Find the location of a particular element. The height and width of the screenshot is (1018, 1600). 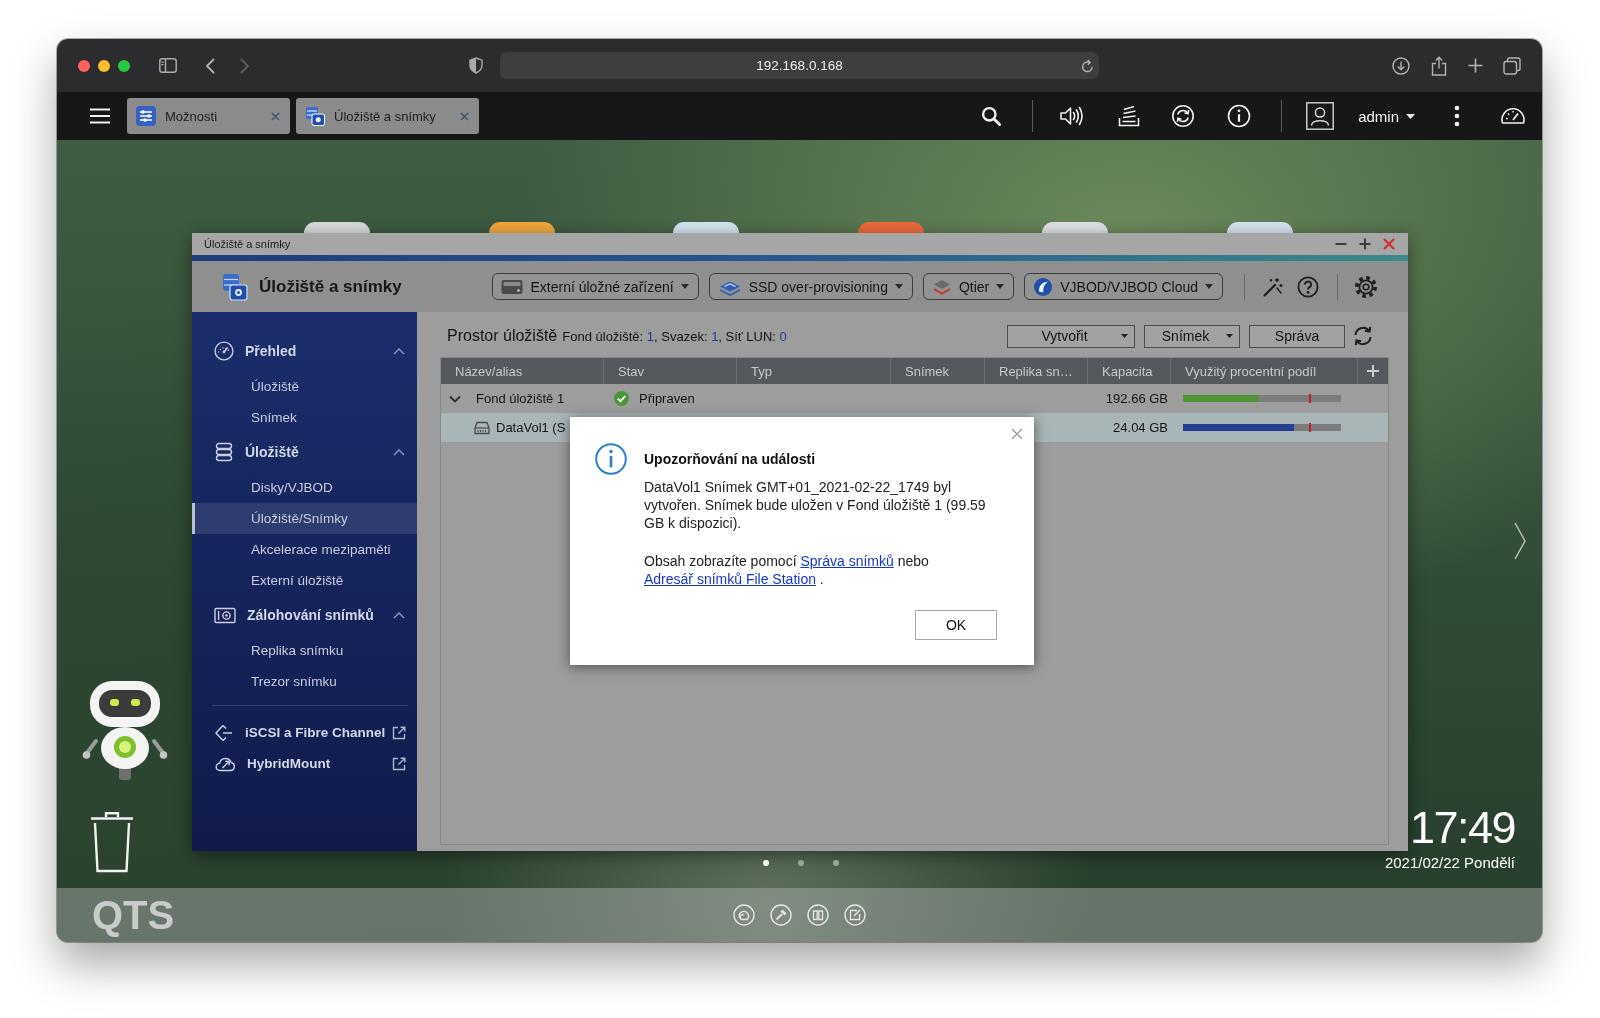

sidebar-link: HybridMount is located at coordinates (304, 763).